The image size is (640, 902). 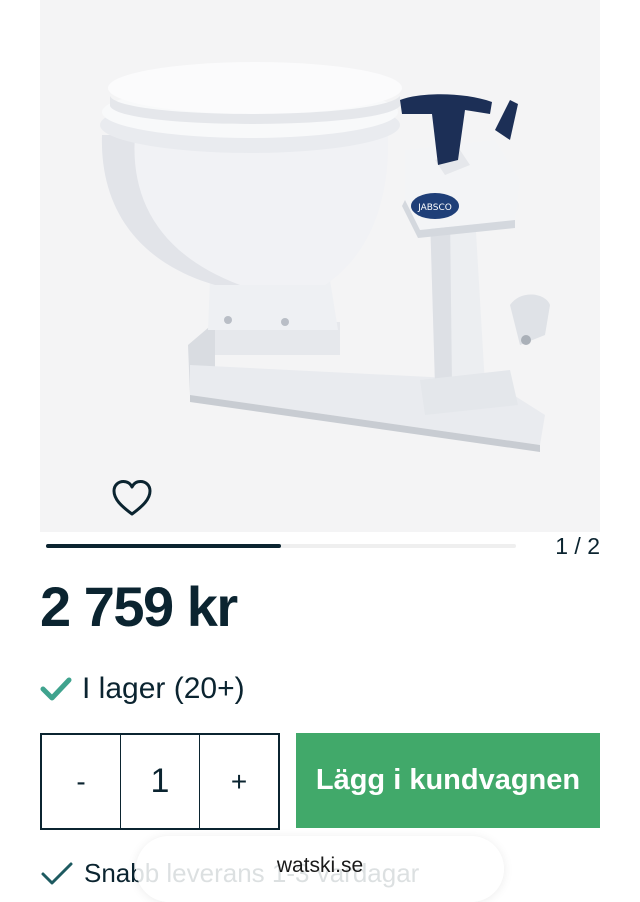 I want to click on quantity-stepper: - 1 +, so click(x=160, y=781).